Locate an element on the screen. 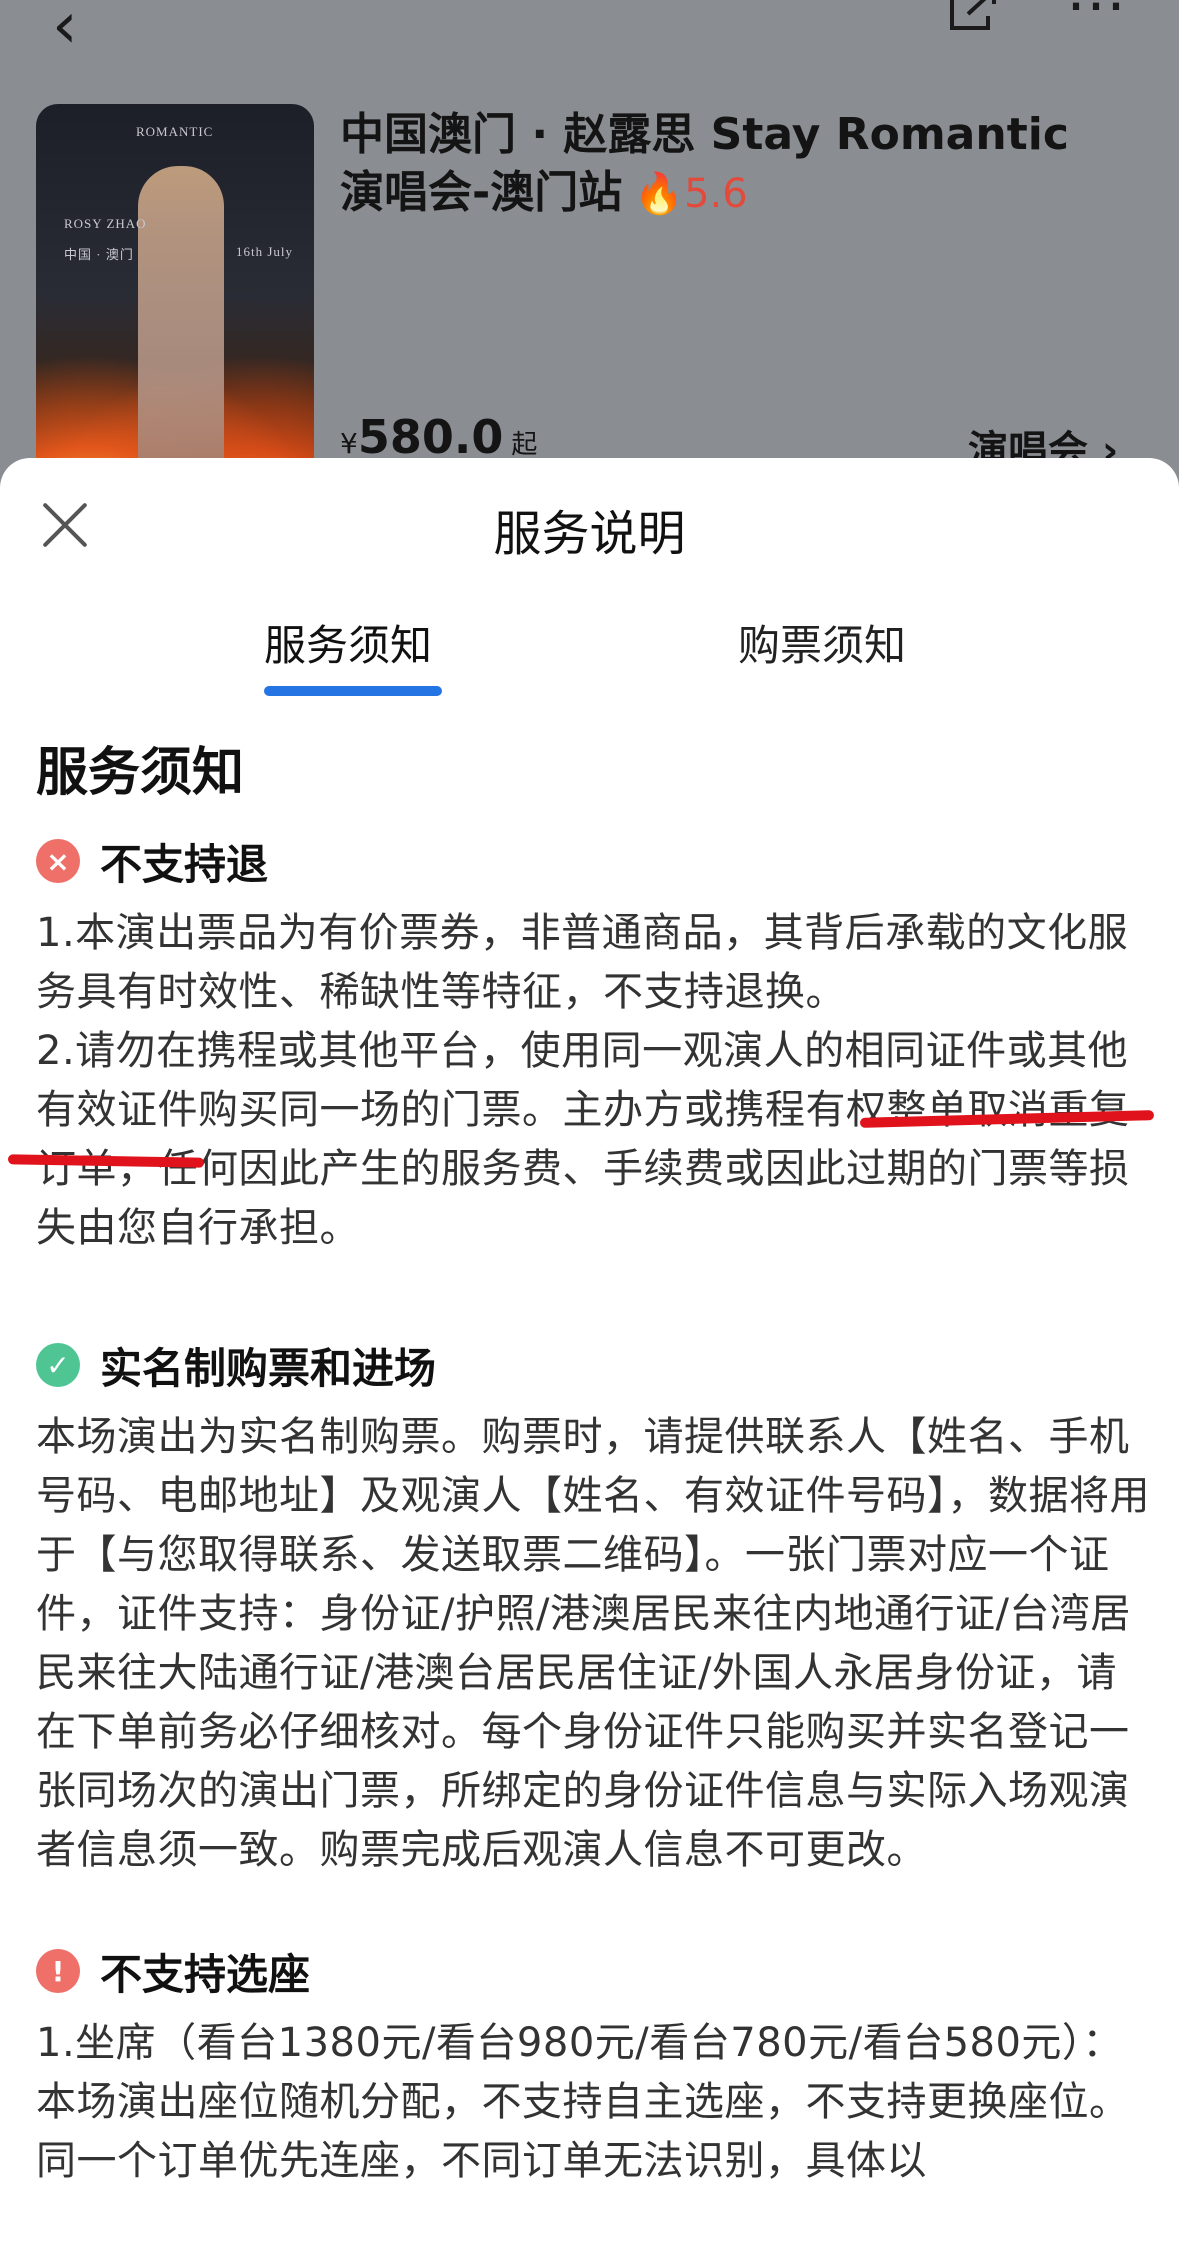  tab-service-notice: 服务须知 is located at coordinates (348, 642).